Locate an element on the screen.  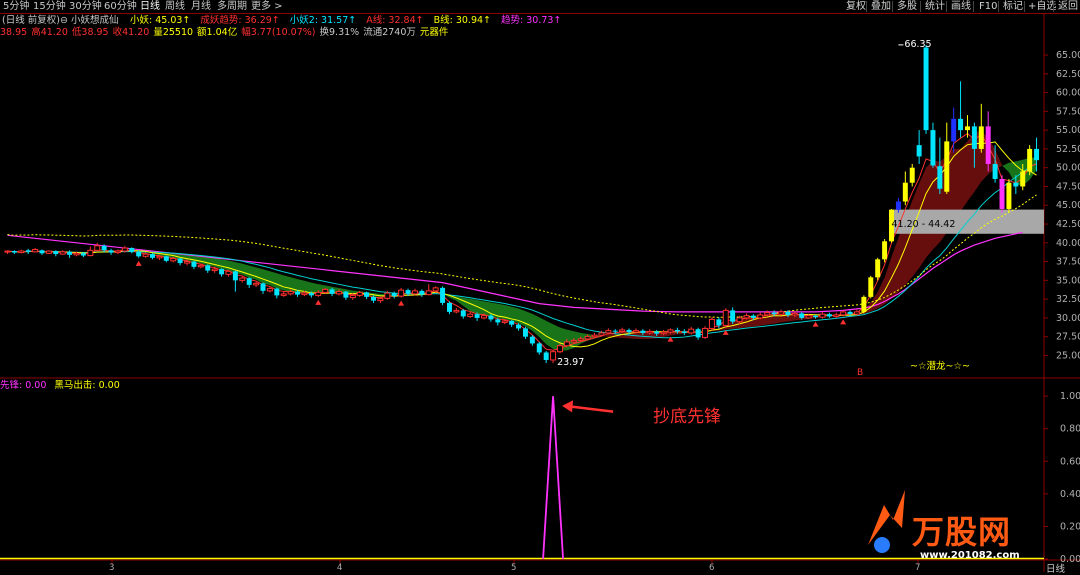
sub-y-tick-label: 0.60 is located at coordinates (1070, 461).